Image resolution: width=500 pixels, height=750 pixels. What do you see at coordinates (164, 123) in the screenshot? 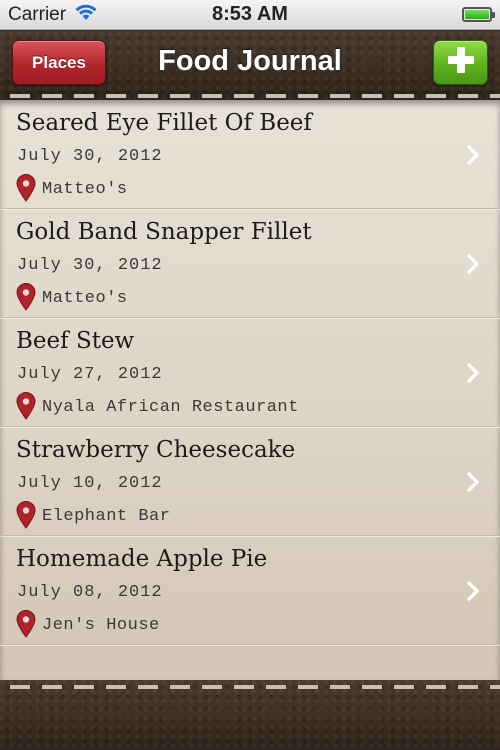
I see `entry-title: Seared Eye Fillet Of Beef` at bounding box center [164, 123].